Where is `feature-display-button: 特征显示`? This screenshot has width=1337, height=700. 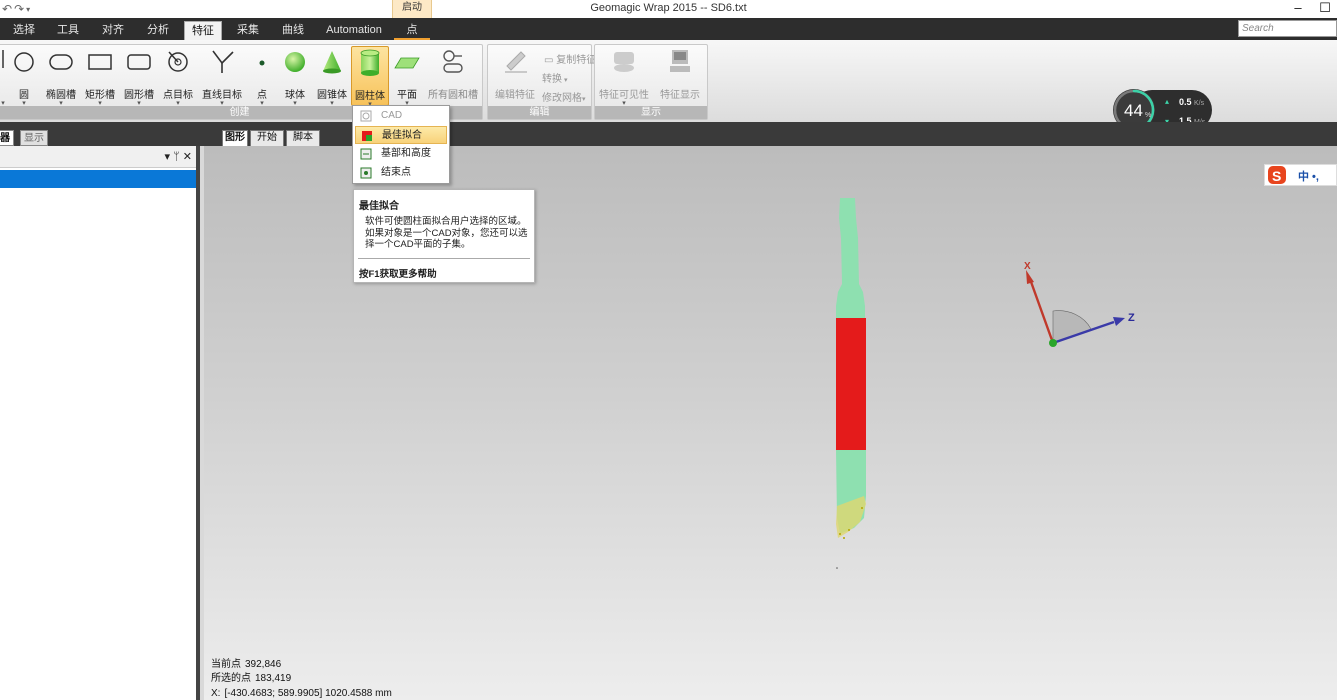 feature-display-button: 特征显示 is located at coordinates (680, 76).